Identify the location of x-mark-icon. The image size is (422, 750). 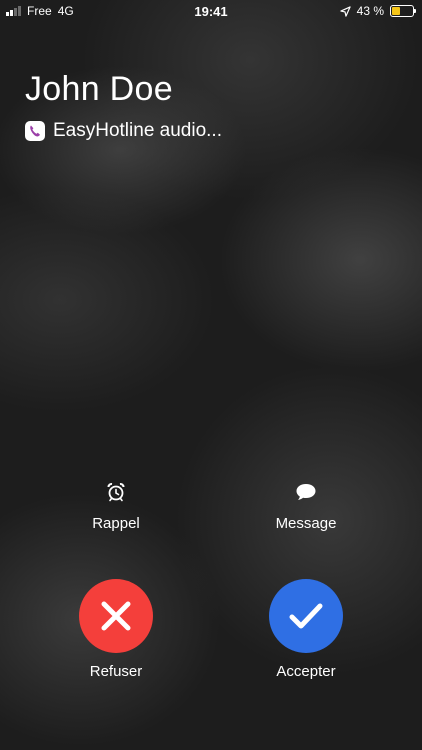
(116, 616).